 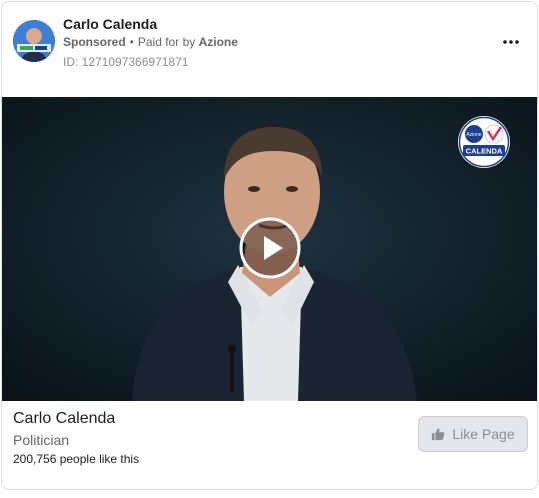 I want to click on like-page-button: Like Page, so click(x=473, y=434).